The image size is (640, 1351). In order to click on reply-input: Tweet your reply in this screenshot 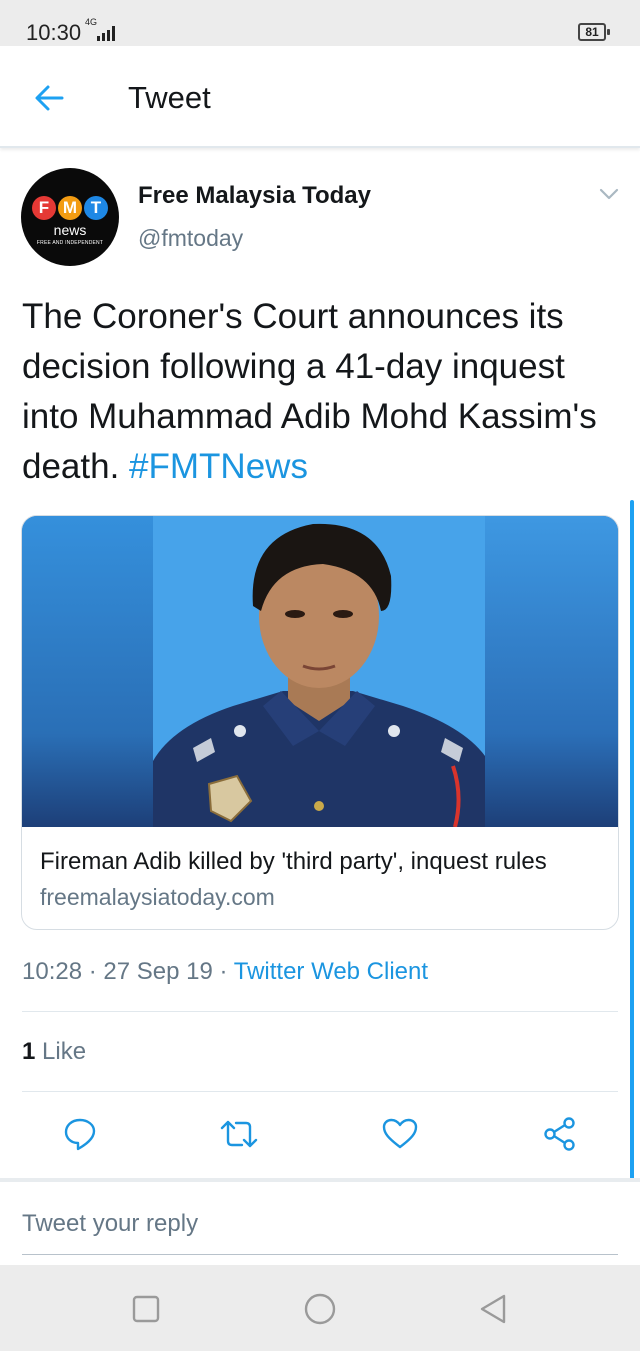, I will do `click(110, 1224)`.